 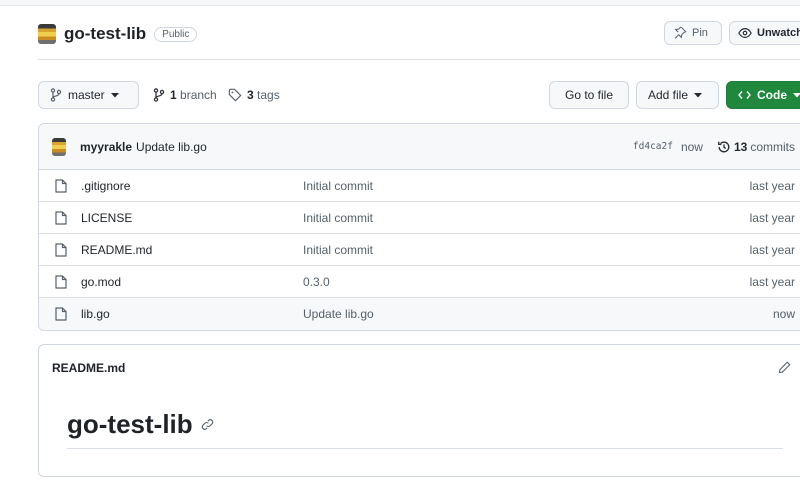 I want to click on commit-author: myyrakle, so click(x=106, y=147).